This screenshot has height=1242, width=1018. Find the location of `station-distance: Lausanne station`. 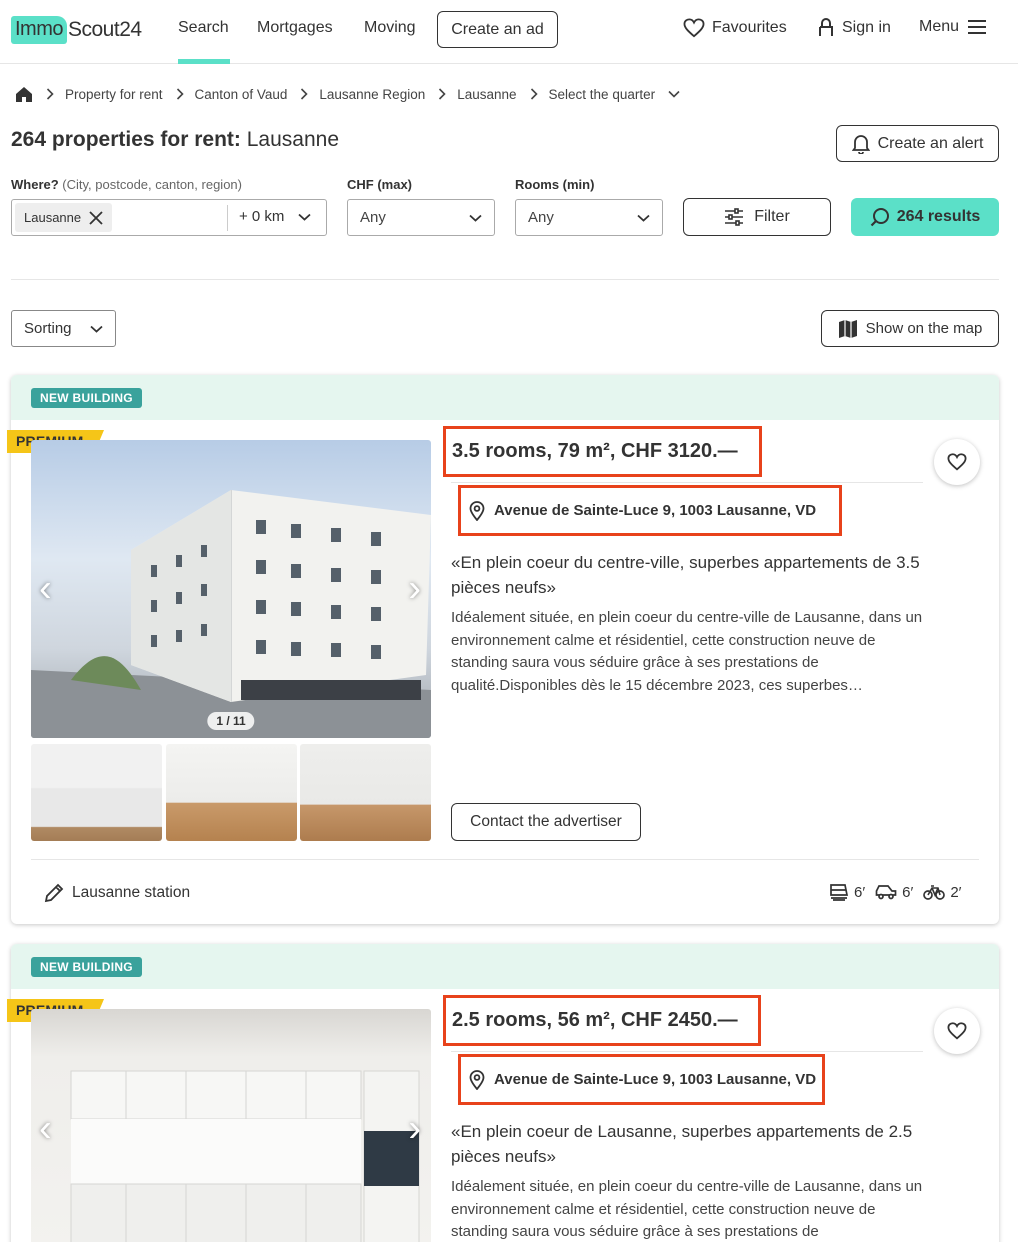

station-distance: Lausanne station is located at coordinates (117, 893).